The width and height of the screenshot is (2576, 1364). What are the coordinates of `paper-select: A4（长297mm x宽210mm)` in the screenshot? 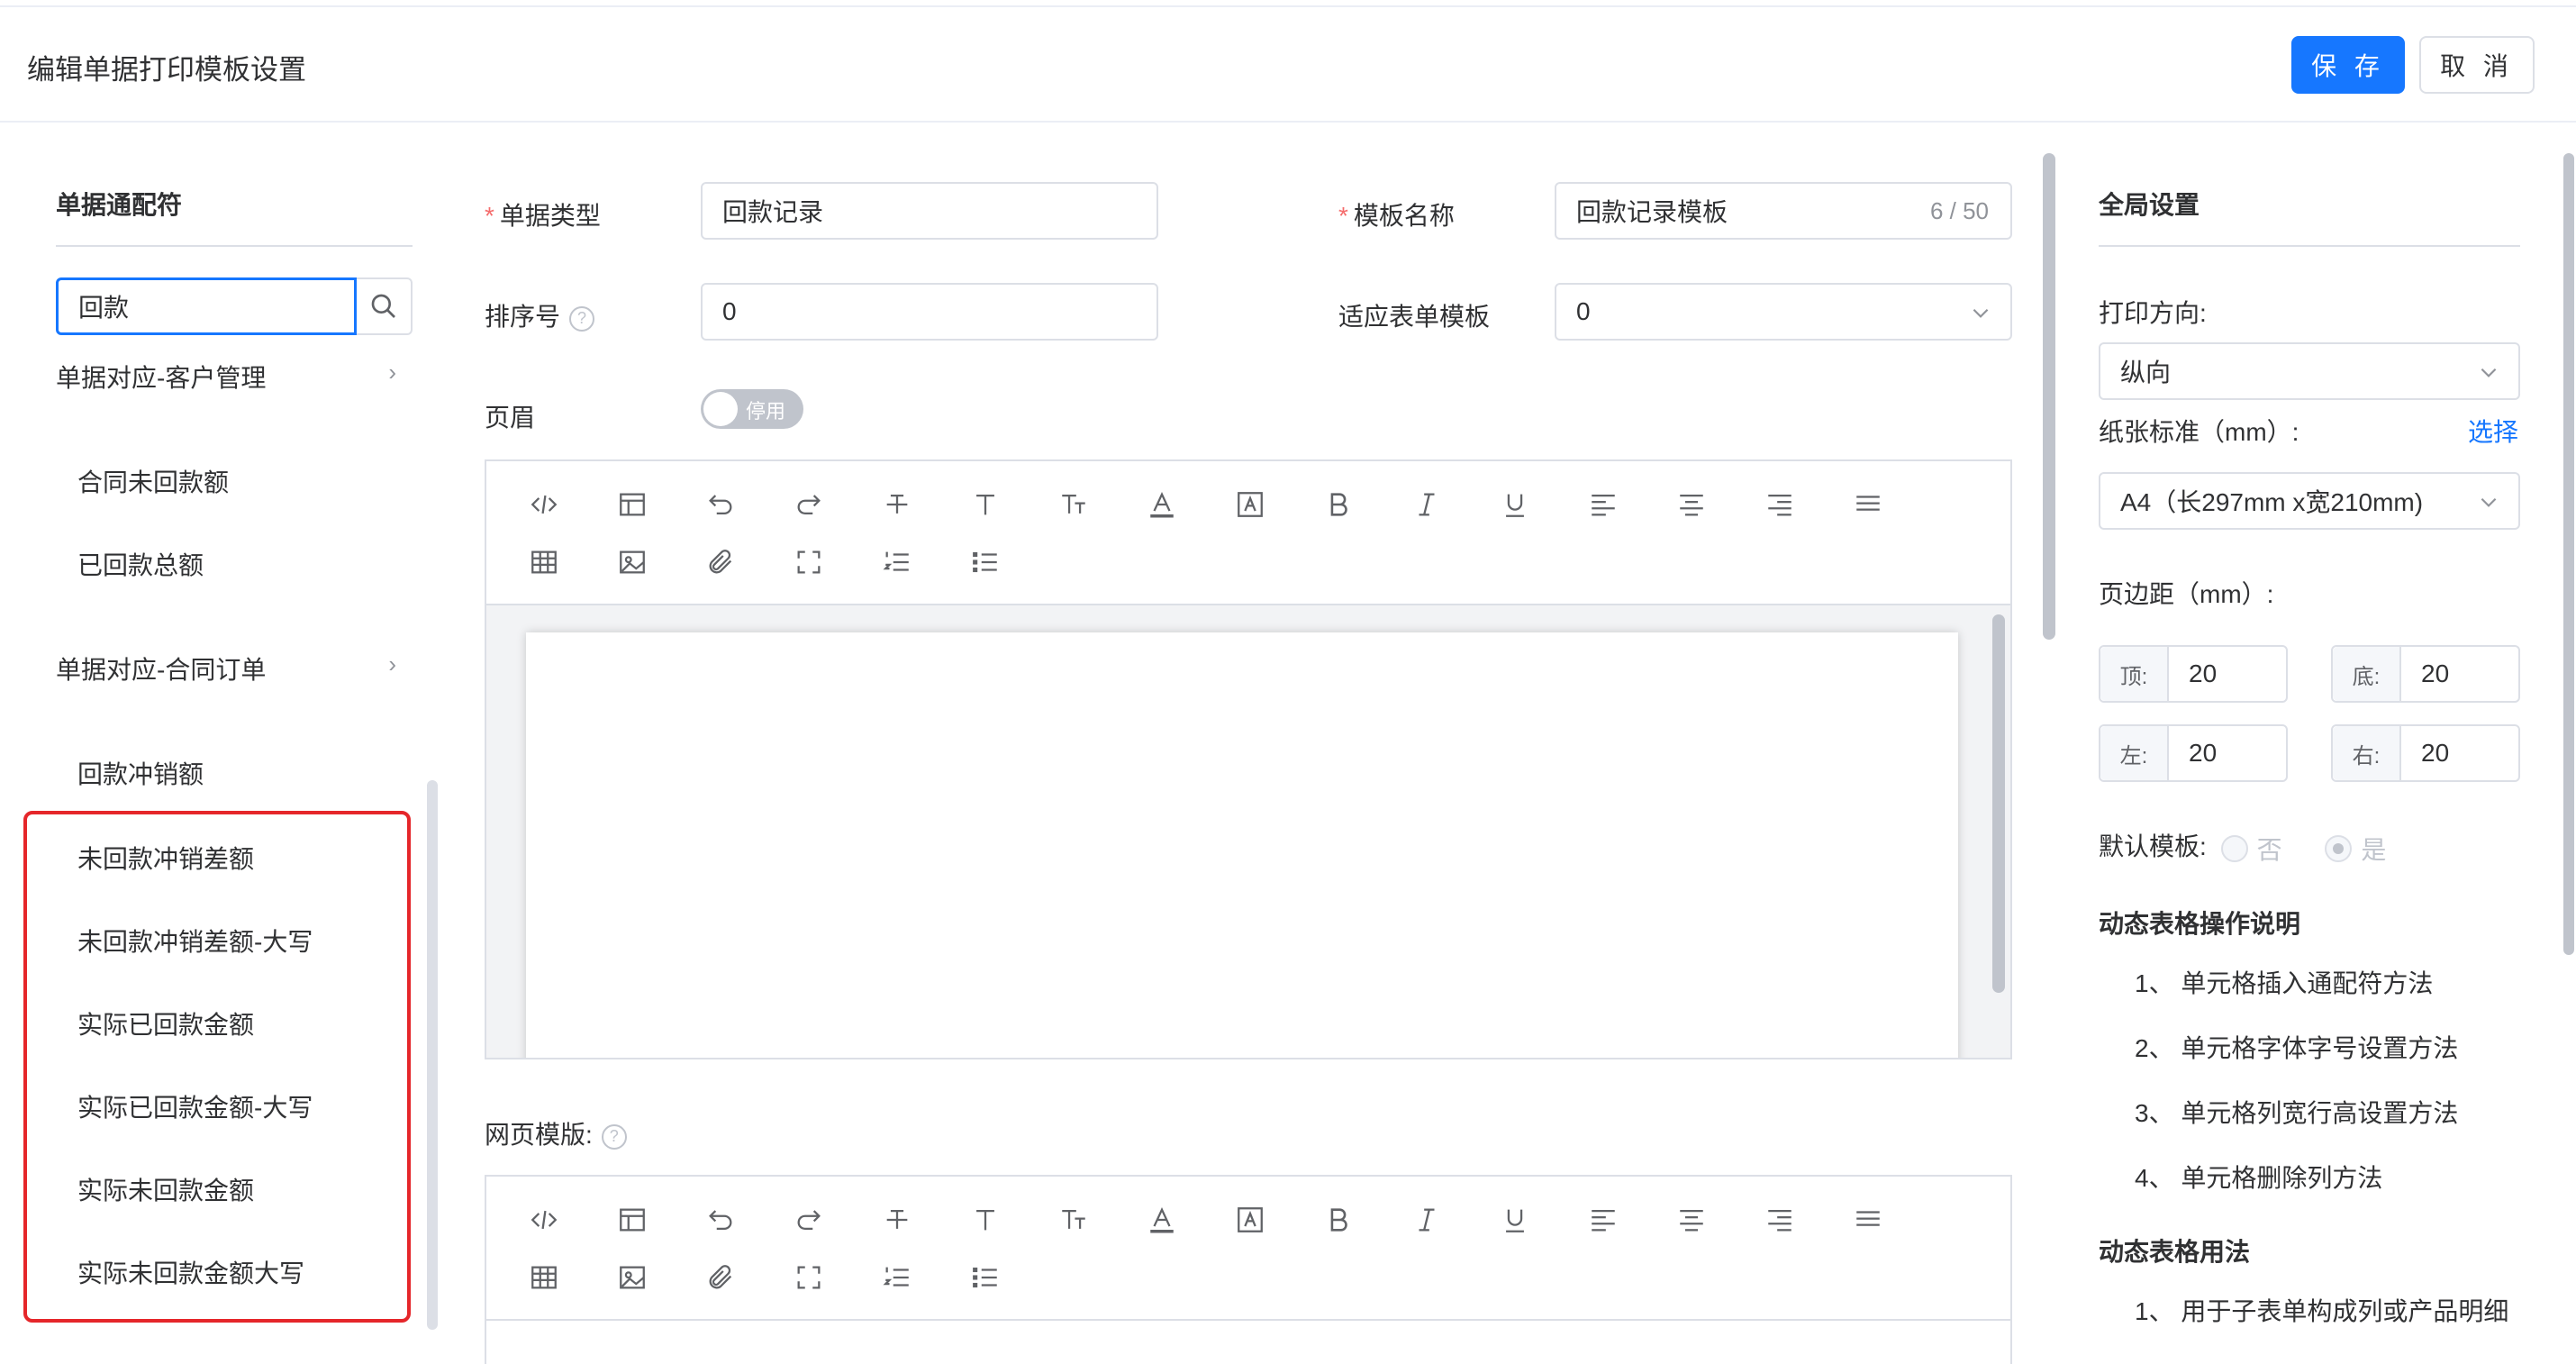 It's located at (2309, 501).